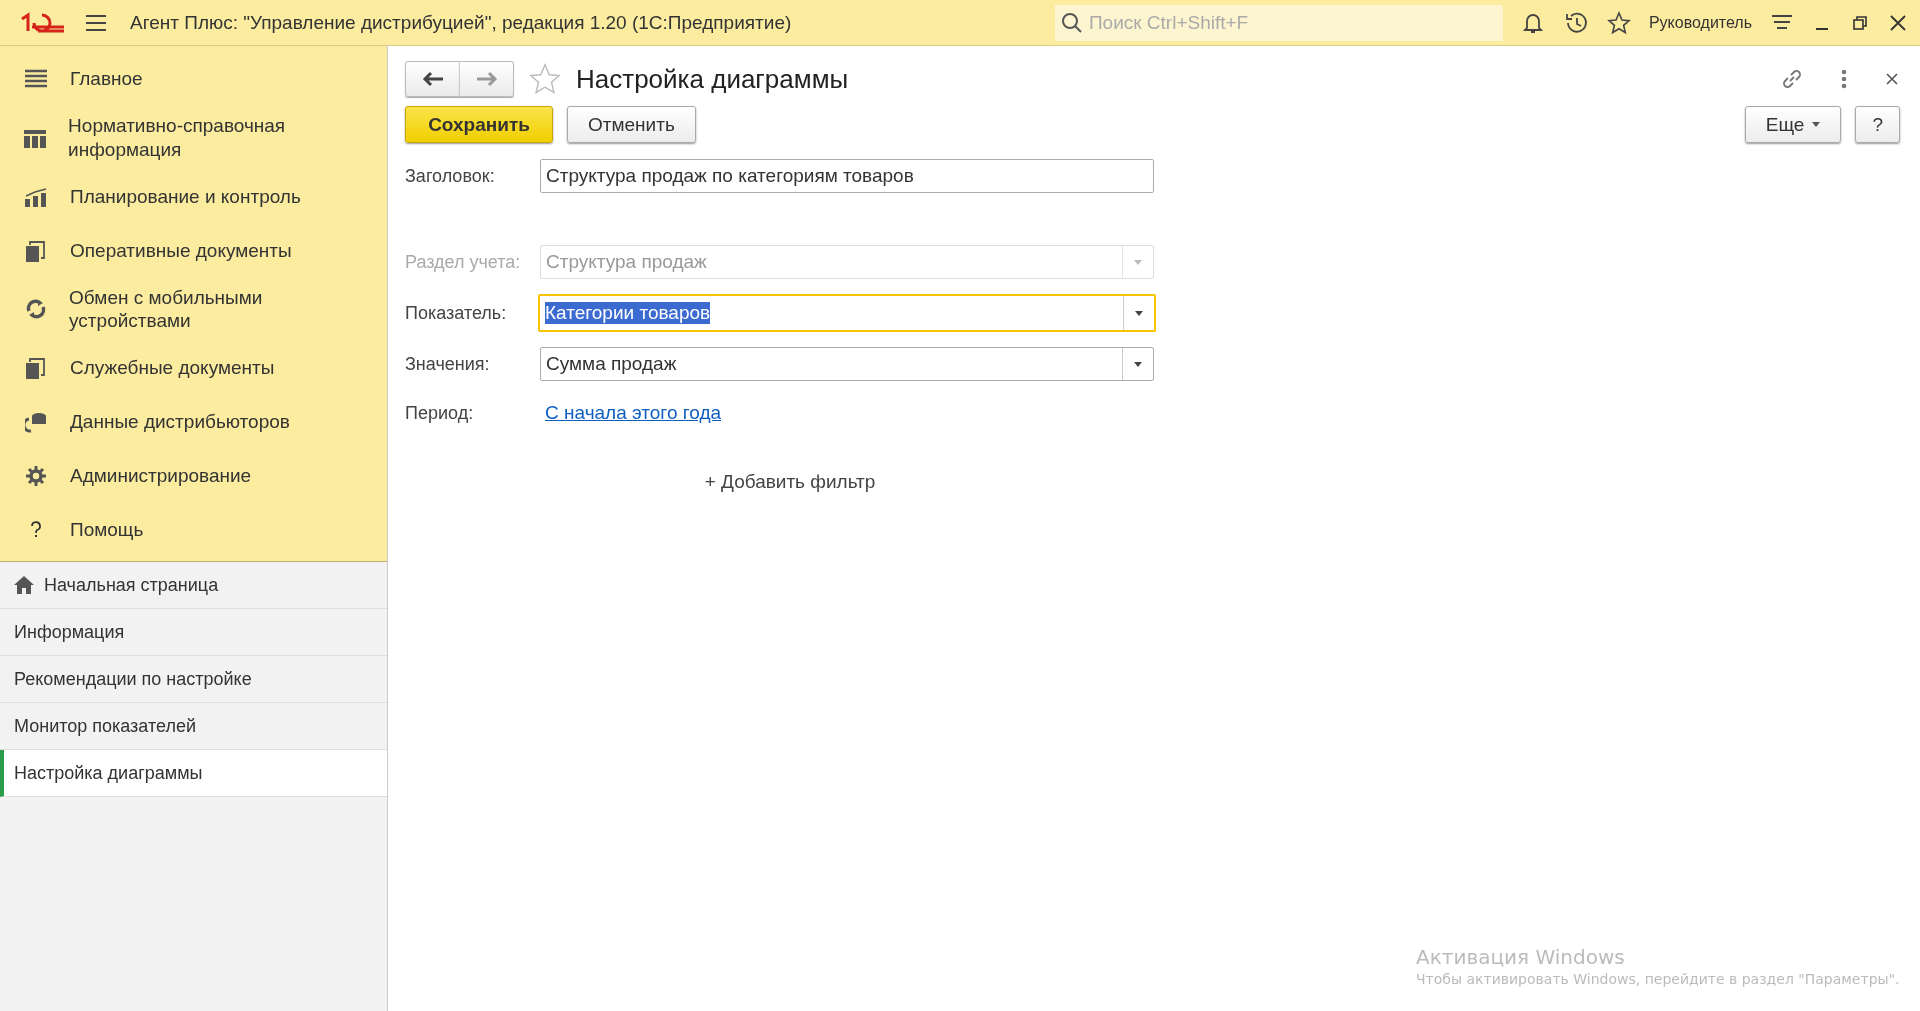 This screenshot has height=1011, width=1920. Describe the element at coordinates (440, 413) in the screenshot. I see `field-label: Период:` at that location.